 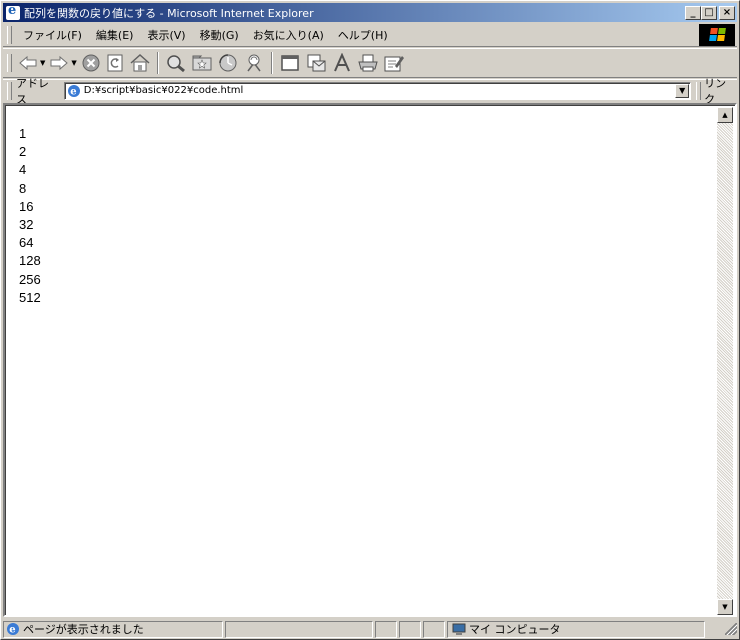 What do you see at coordinates (23, 170) in the screenshot?
I see `output-line: 4` at bounding box center [23, 170].